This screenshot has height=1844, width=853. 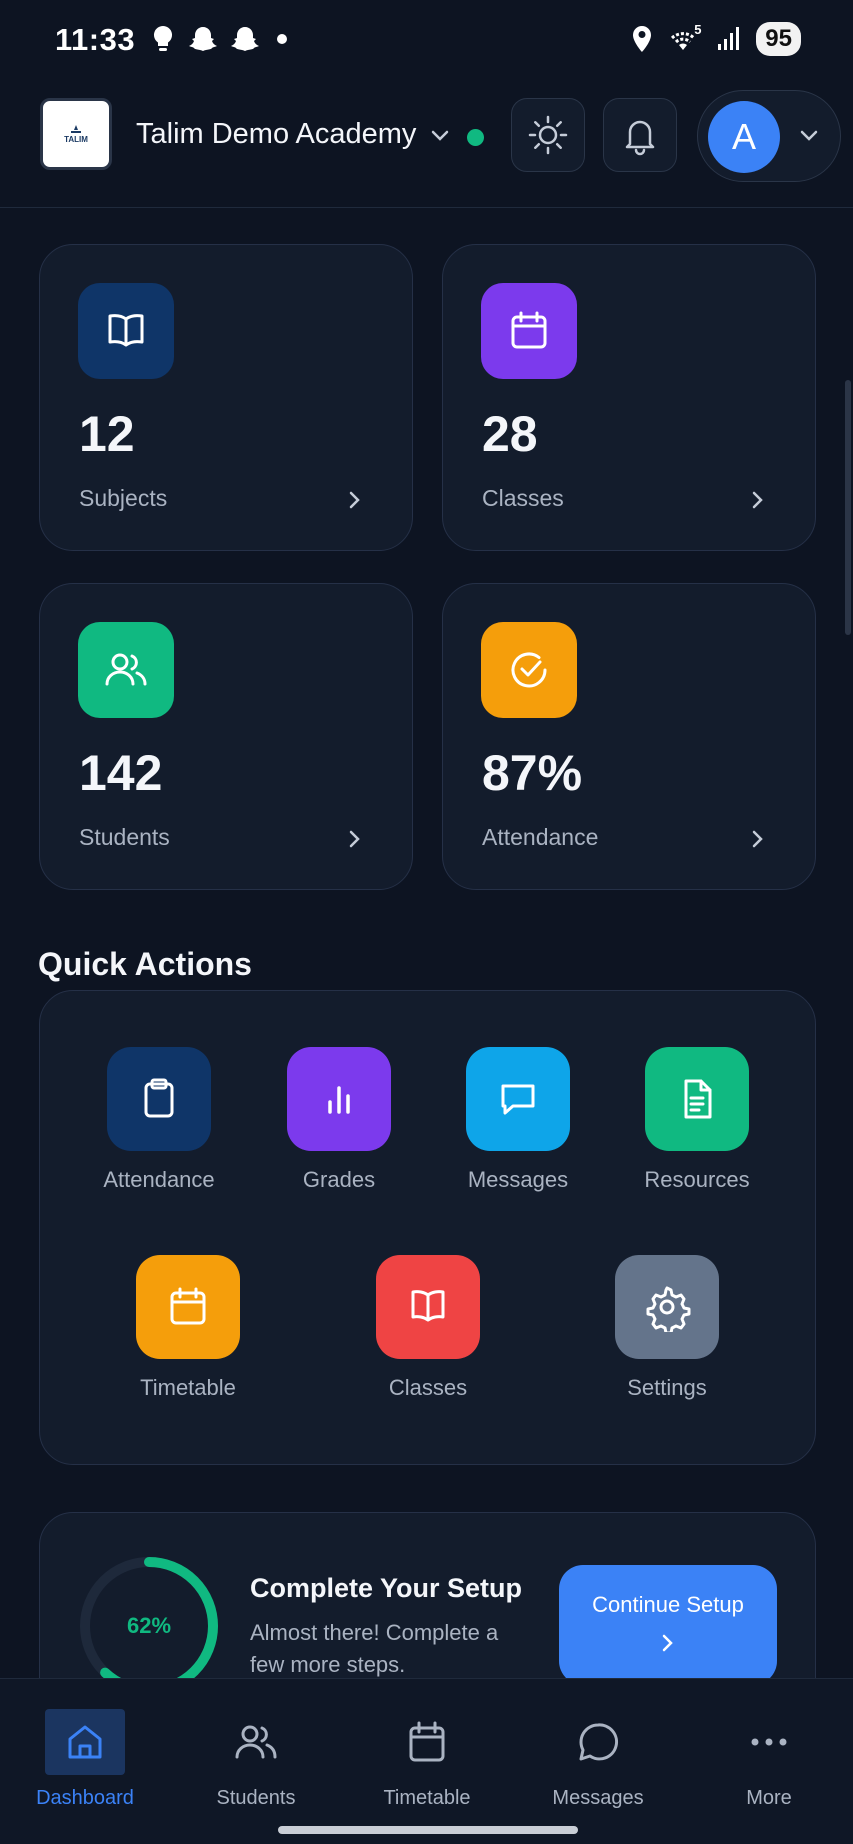 What do you see at coordinates (668, 1309) in the screenshot?
I see `gear-icon` at bounding box center [668, 1309].